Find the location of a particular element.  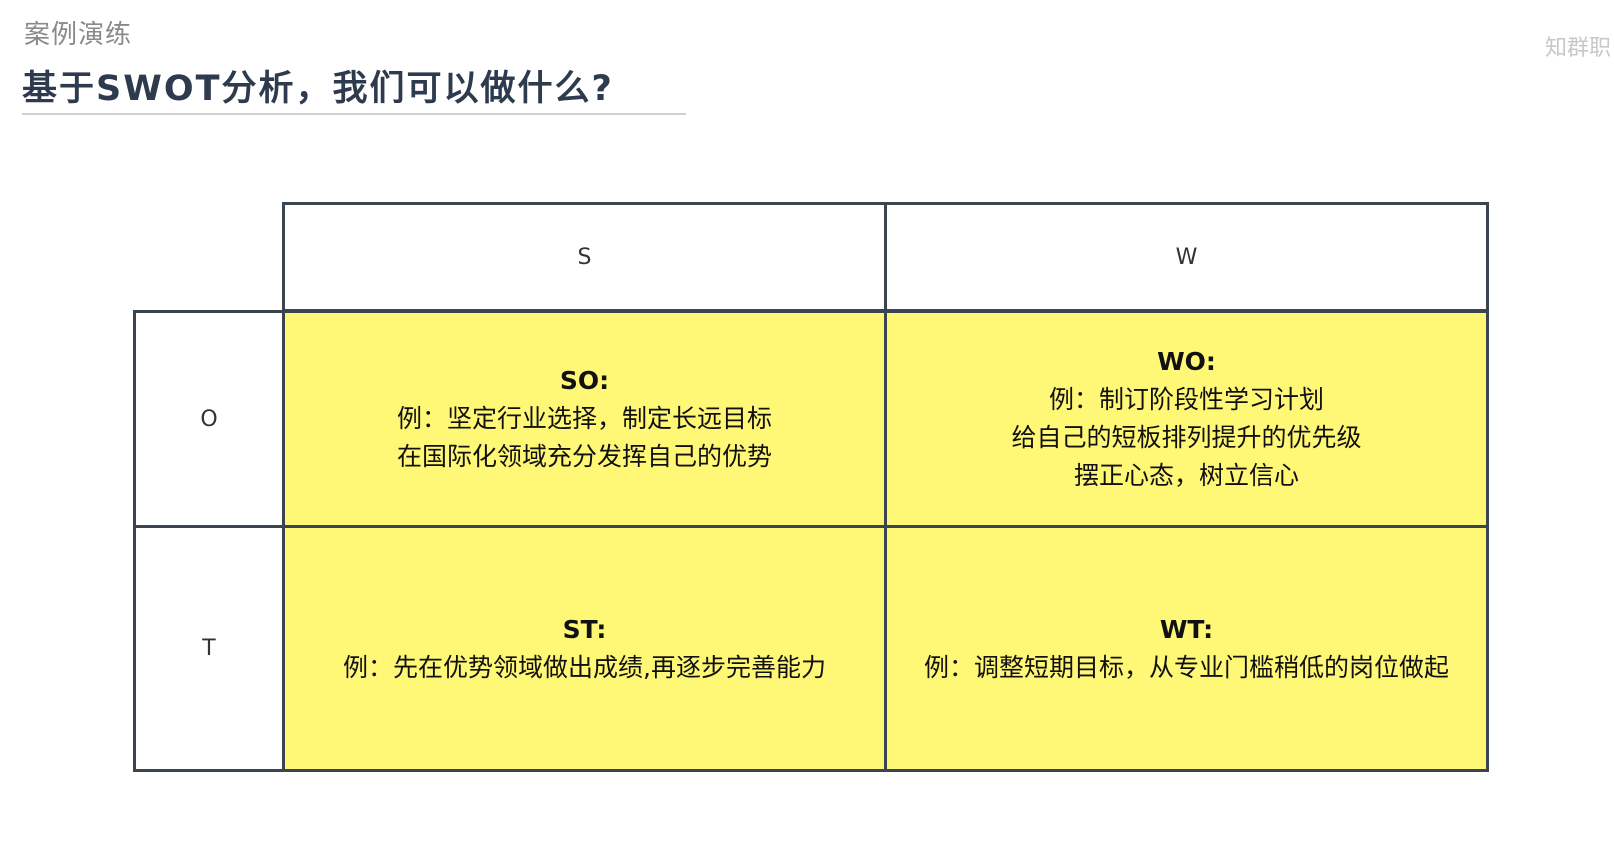

wt-line: 例：调整短期目标，从专业门槛稍低的岗位做起 is located at coordinates (1186, 667).